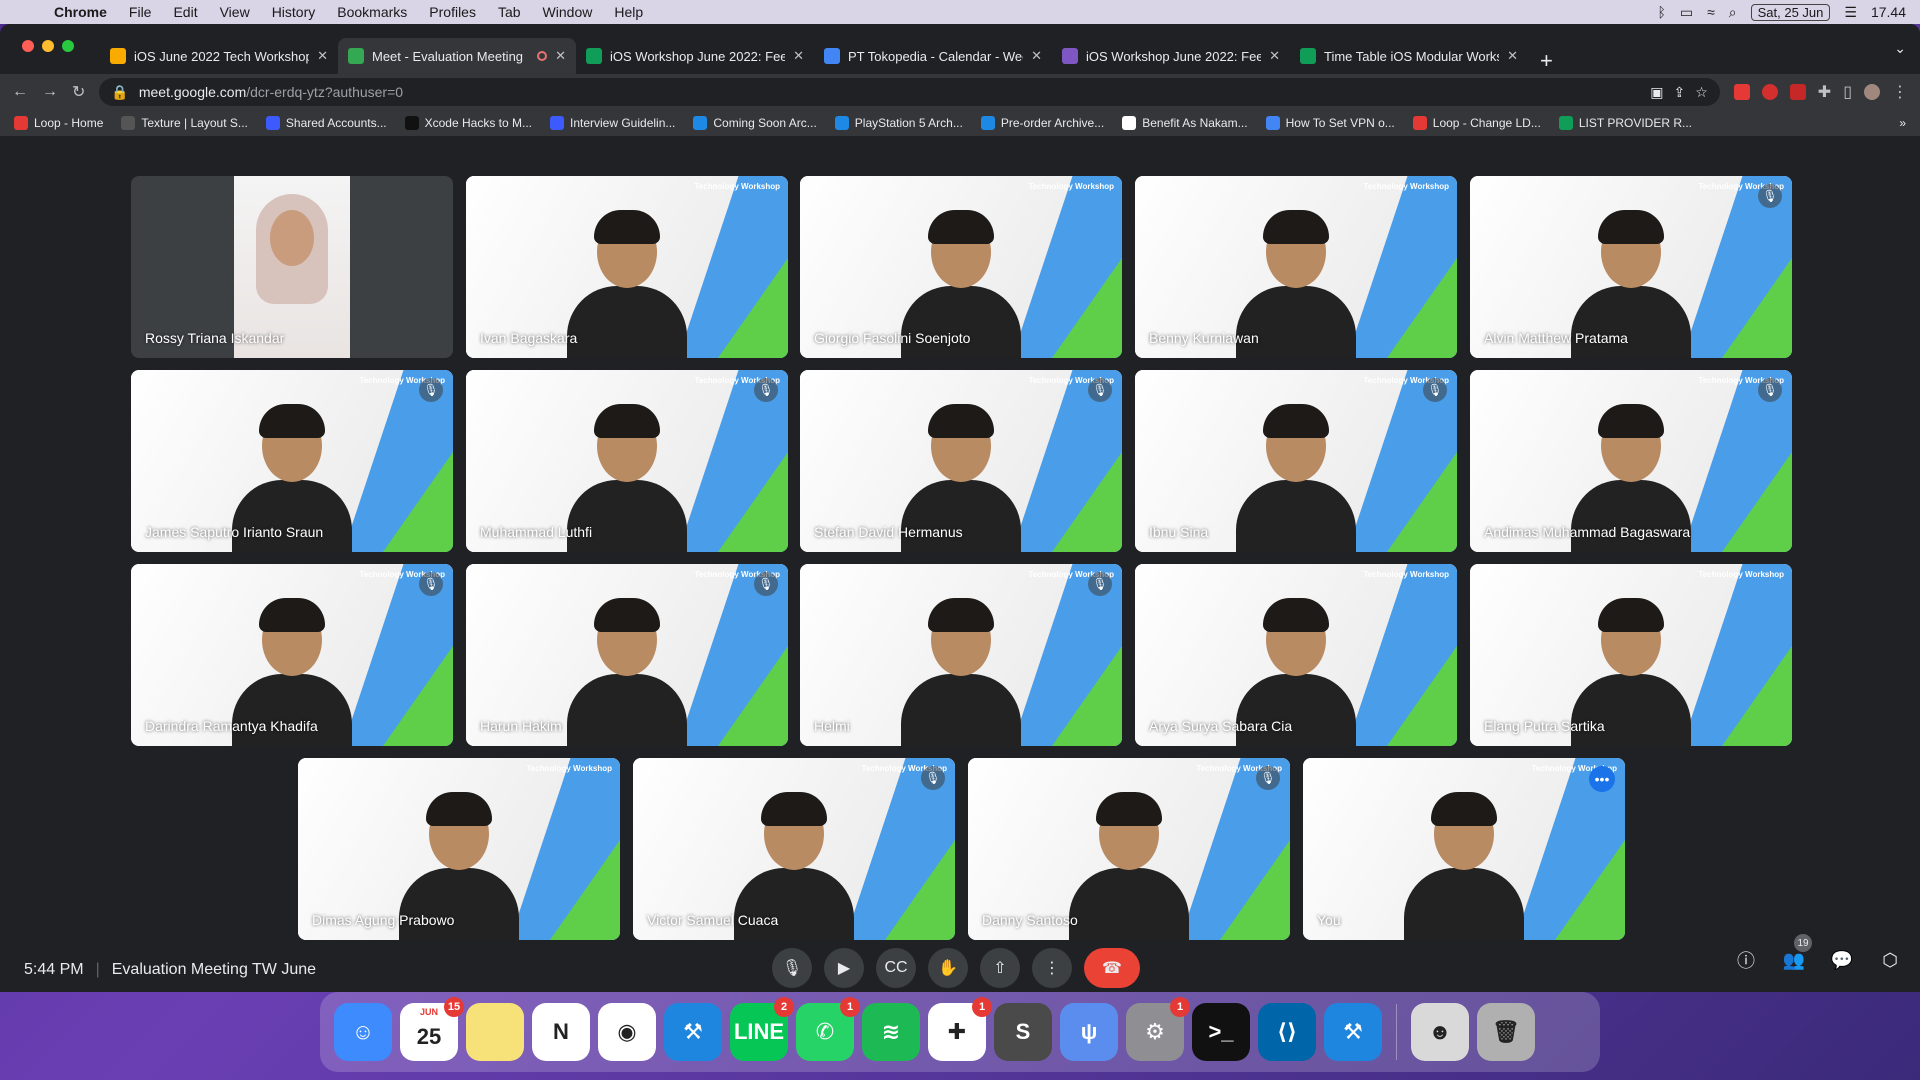 This screenshot has width=1920, height=1080. I want to click on tile-options-button: •••, so click(1602, 779).